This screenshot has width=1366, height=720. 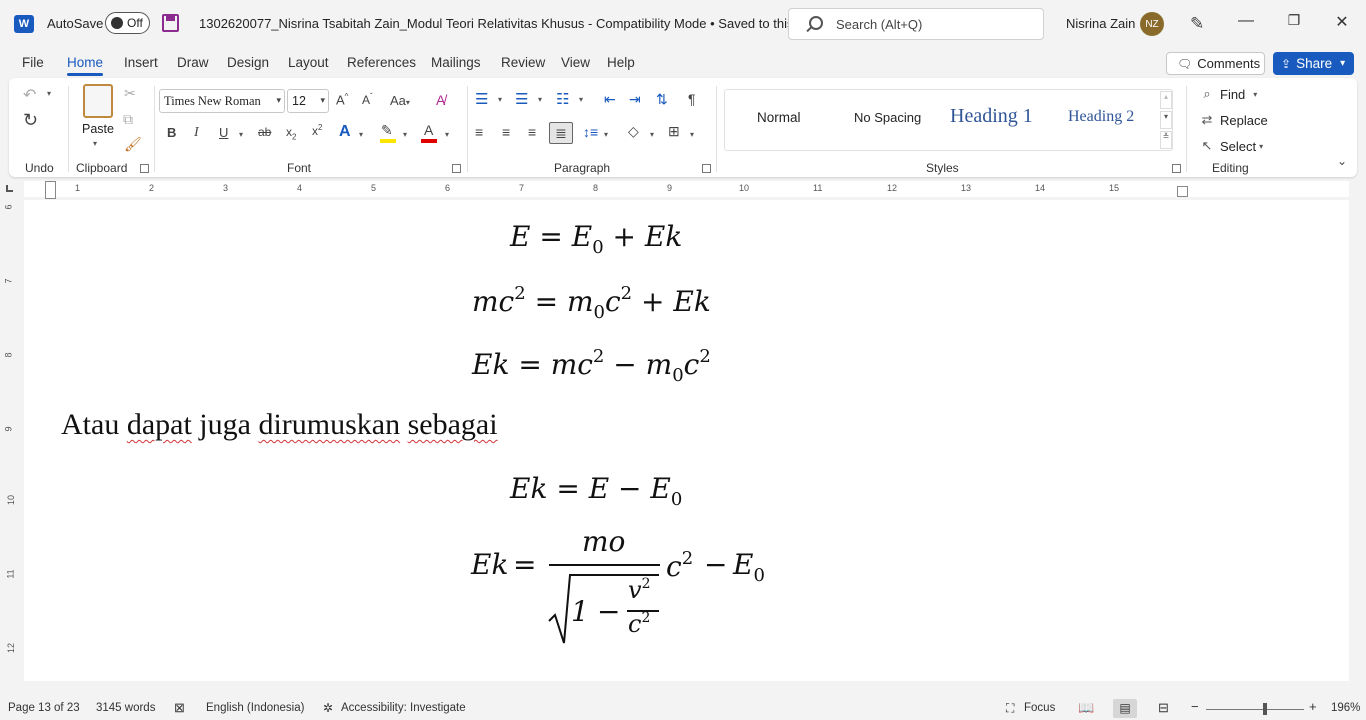 I want to click on proofing-icon: ⊠, so click(x=179, y=708).